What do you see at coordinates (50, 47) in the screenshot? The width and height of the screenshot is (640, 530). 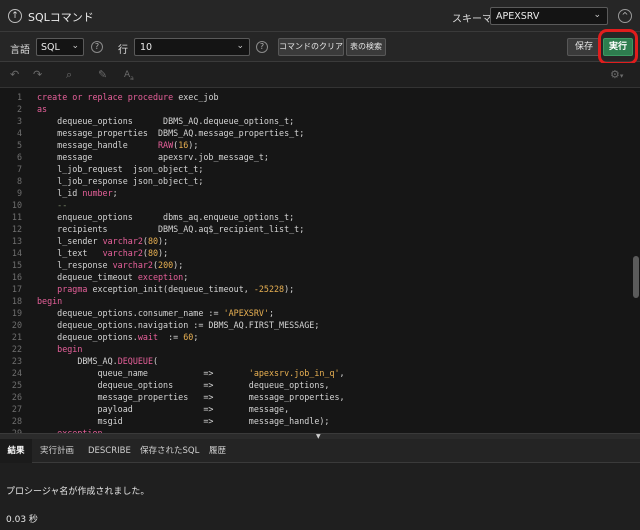 I see `language-value: SQL` at bounding box center [50, 47].